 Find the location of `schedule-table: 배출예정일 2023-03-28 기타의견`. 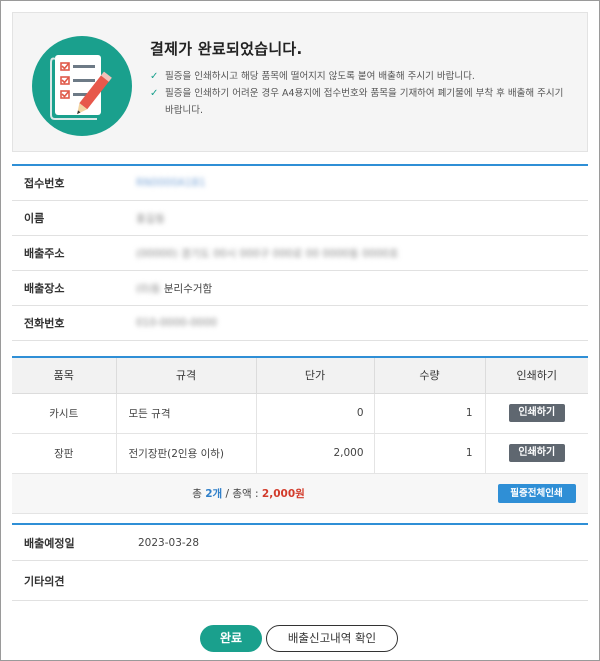

schedule-table: 배출예정일 2023-03-28 기타의견 is located at coordinates (300, 562).